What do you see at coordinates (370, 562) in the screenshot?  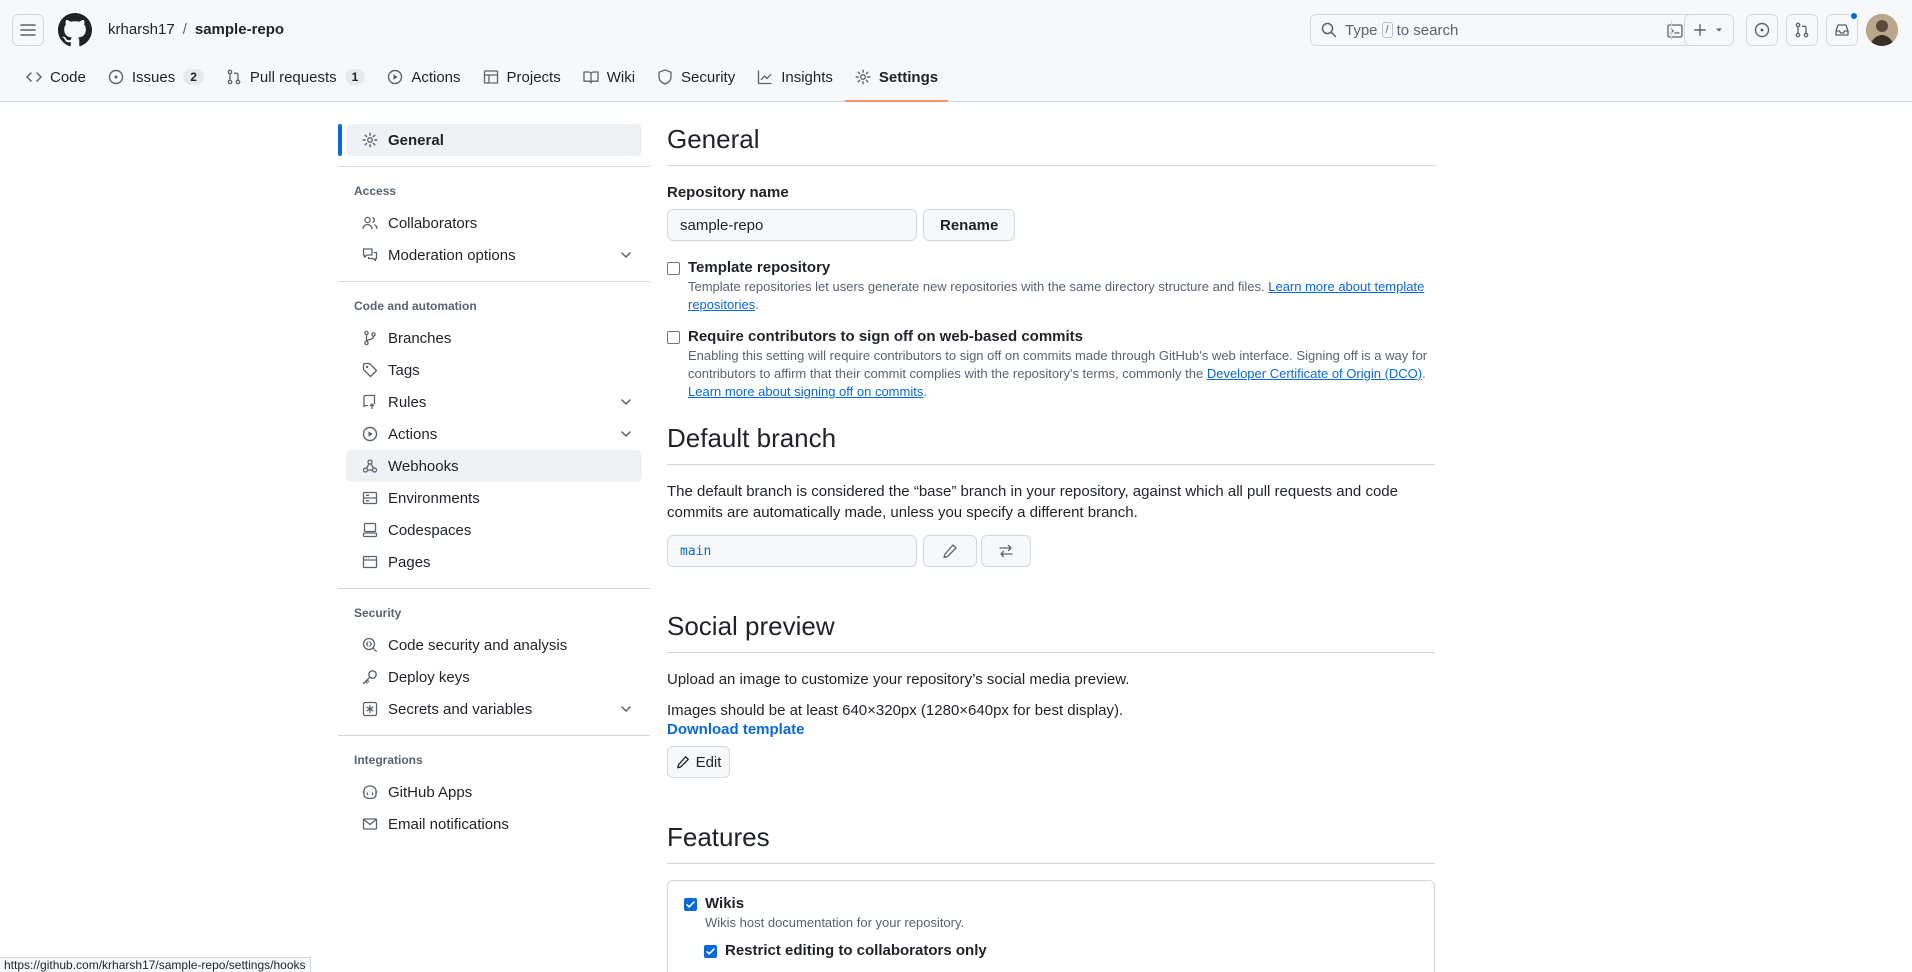 I see `browser-icon` at bounding box center [370, 562].